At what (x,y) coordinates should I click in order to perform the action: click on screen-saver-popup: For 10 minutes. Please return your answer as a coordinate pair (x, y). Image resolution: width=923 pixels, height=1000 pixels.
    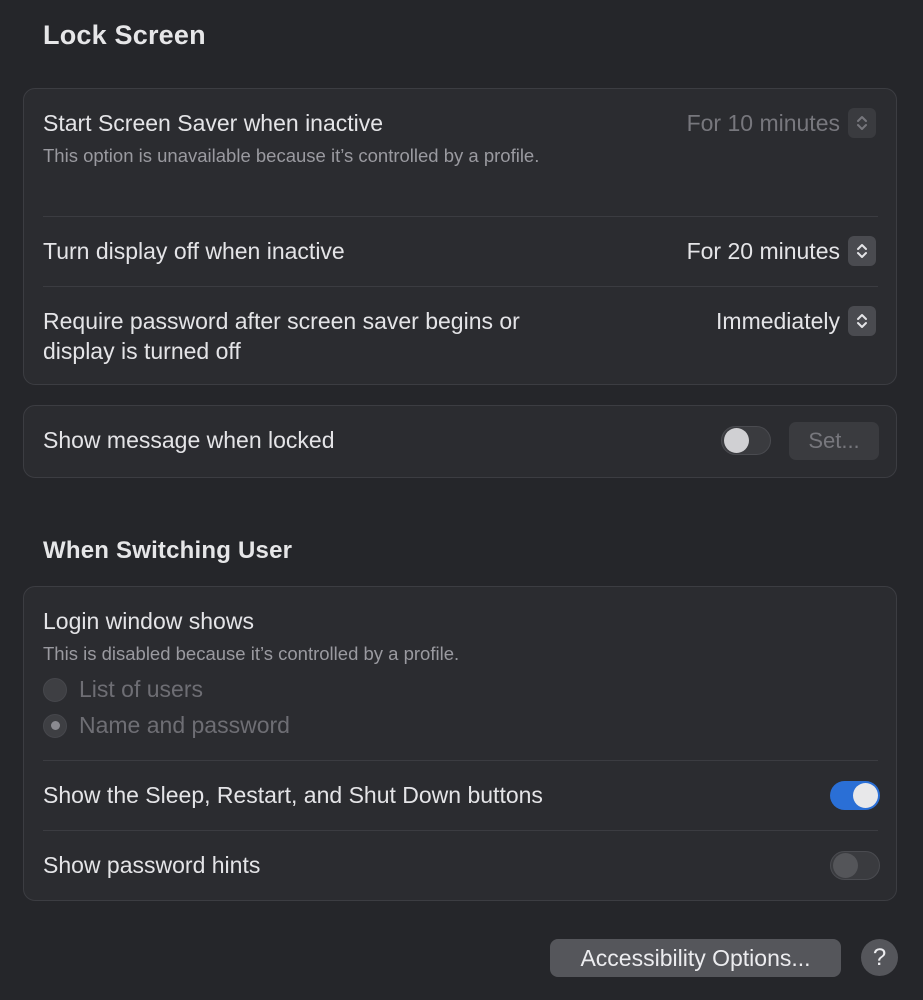
    Looking at the image, I should click on (781, 123).